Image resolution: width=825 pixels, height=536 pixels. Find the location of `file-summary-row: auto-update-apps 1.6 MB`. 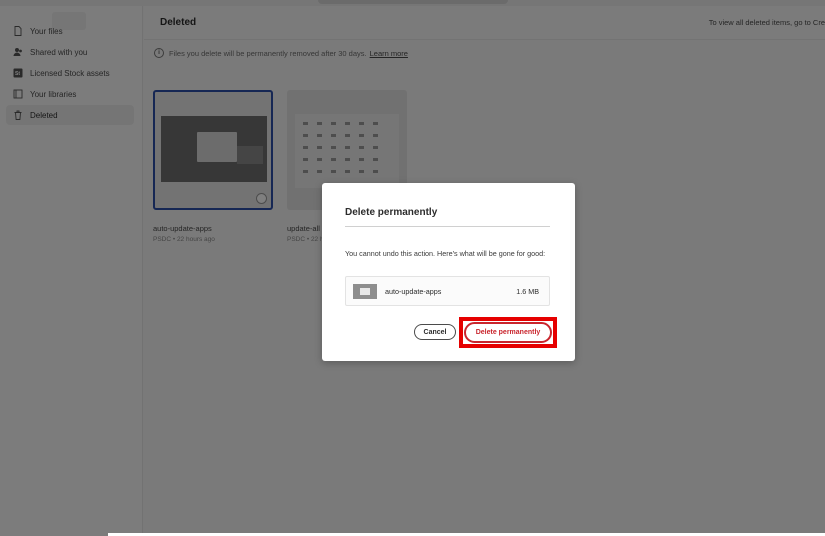

file-summary-row: auto-update-apps 1.6 MB is located at coordinates (447, 291).